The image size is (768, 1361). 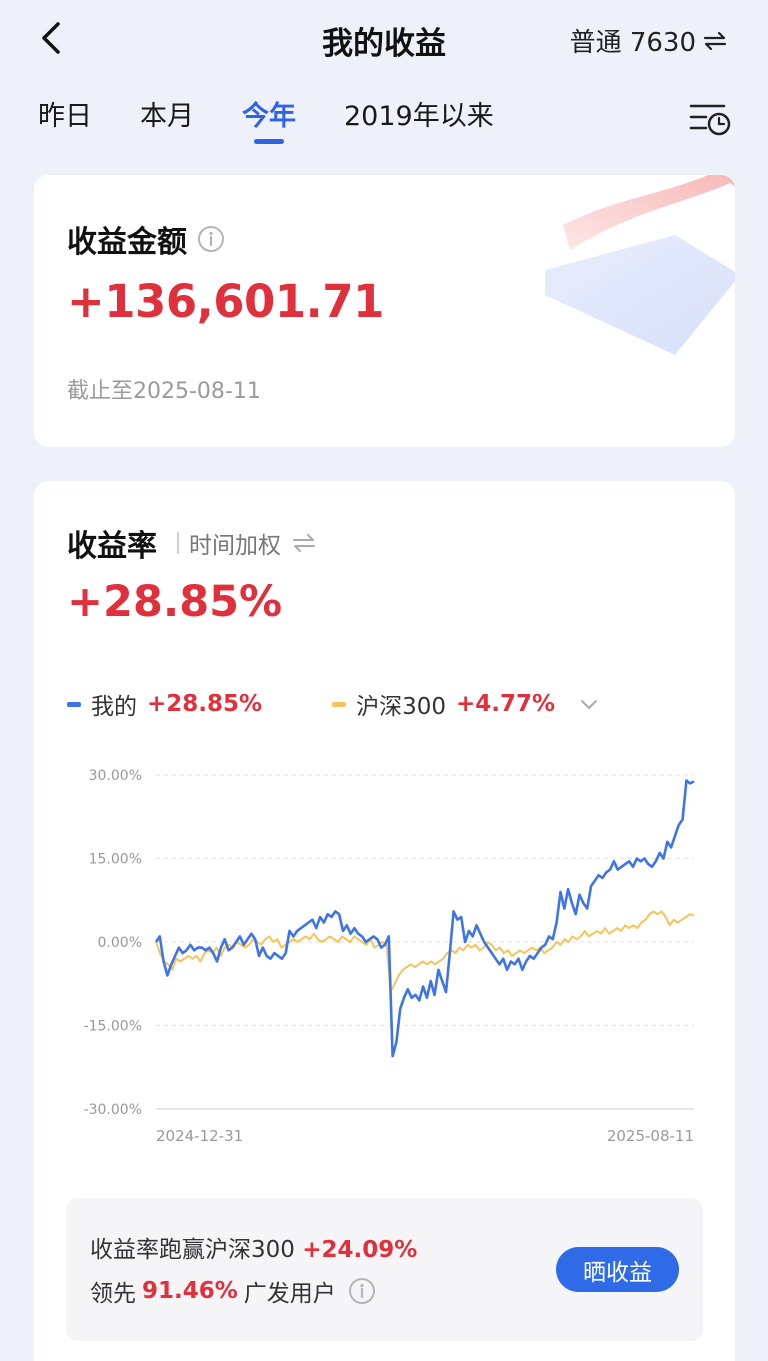 I want to click on beat-benchmark-text: 收益率跑赢沪深300 +24.09%, so click(x=253, y=1247).